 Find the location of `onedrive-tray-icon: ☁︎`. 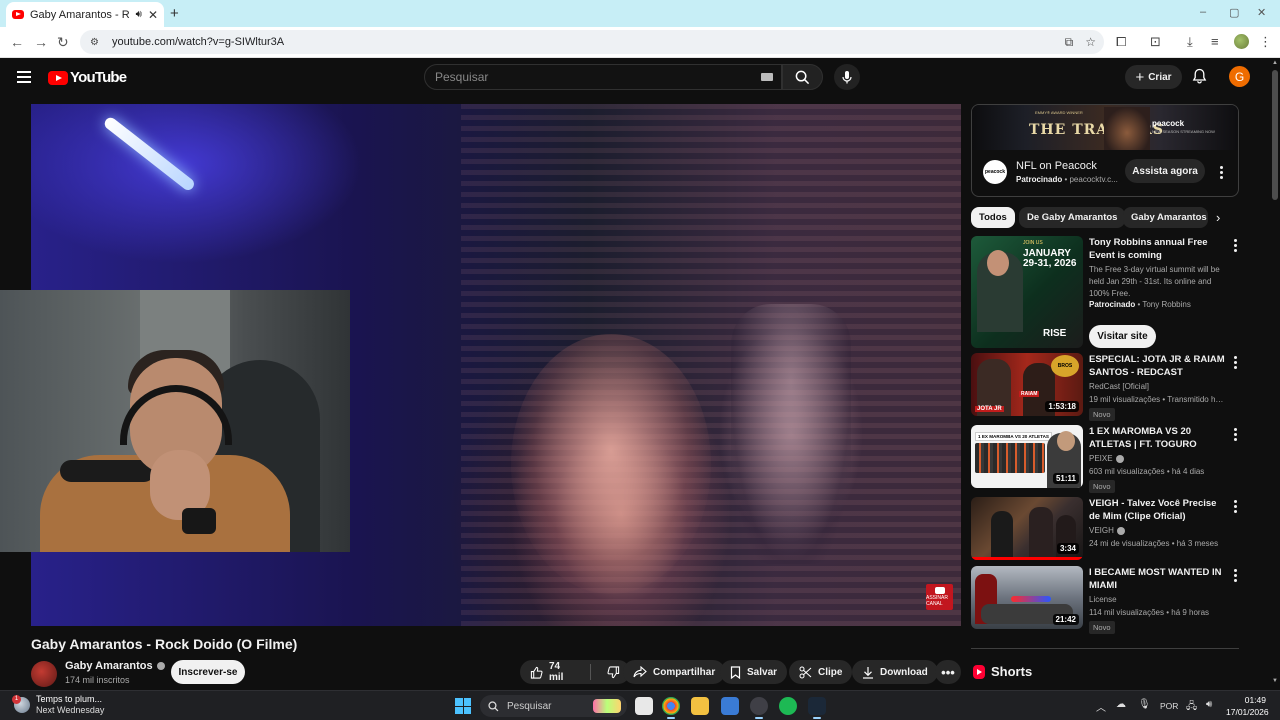

onedrive-tray-icon: ☁︎ is located at coordinates (1121, 704).